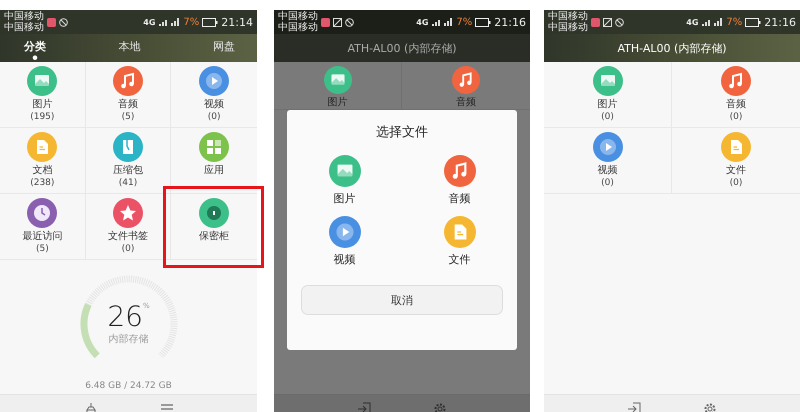 The image size is (800, 412). I want to click on clock-time: 21:14, so click(237, 22).